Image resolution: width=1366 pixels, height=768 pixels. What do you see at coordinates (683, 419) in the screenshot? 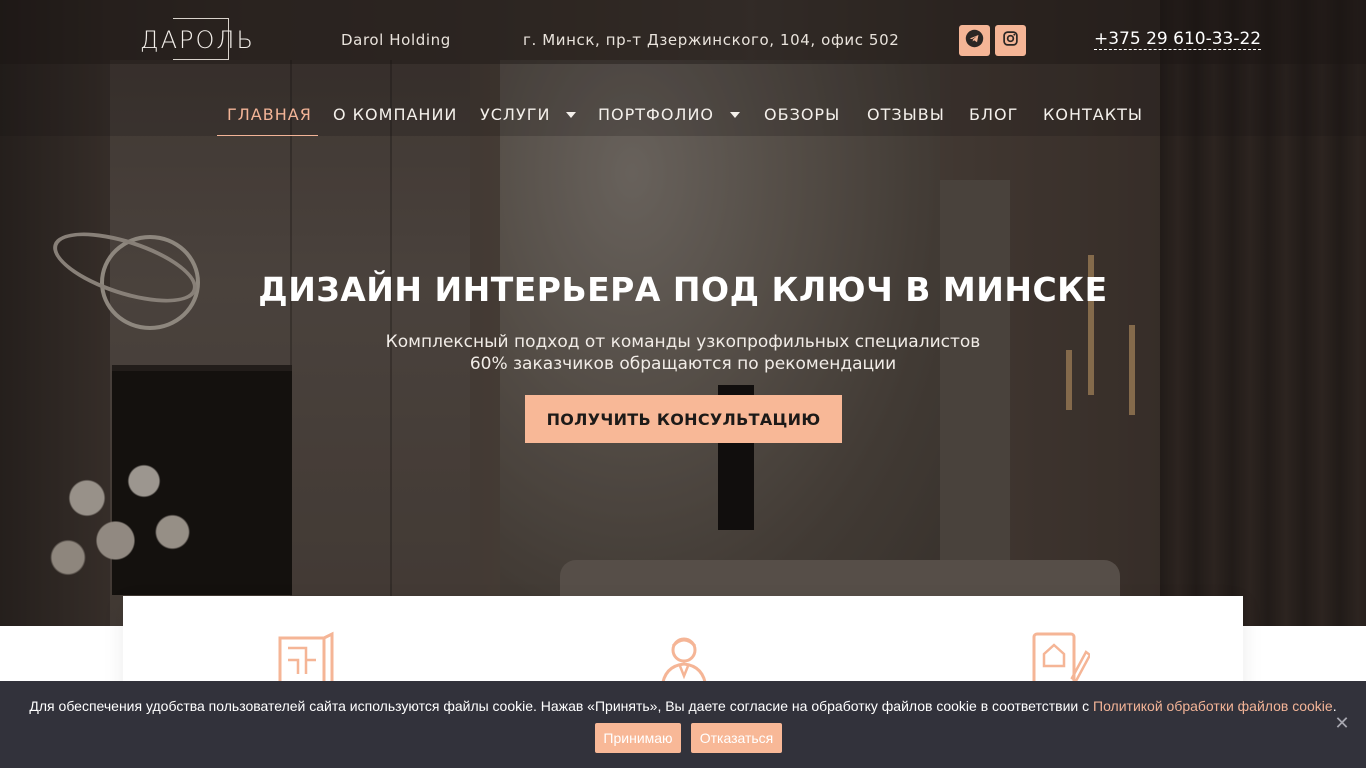
I see `get-consultation-button: ПОЛУЧИТЬ КОНСУЛЬТАЦИЮ` at bounding box center [683, 419].